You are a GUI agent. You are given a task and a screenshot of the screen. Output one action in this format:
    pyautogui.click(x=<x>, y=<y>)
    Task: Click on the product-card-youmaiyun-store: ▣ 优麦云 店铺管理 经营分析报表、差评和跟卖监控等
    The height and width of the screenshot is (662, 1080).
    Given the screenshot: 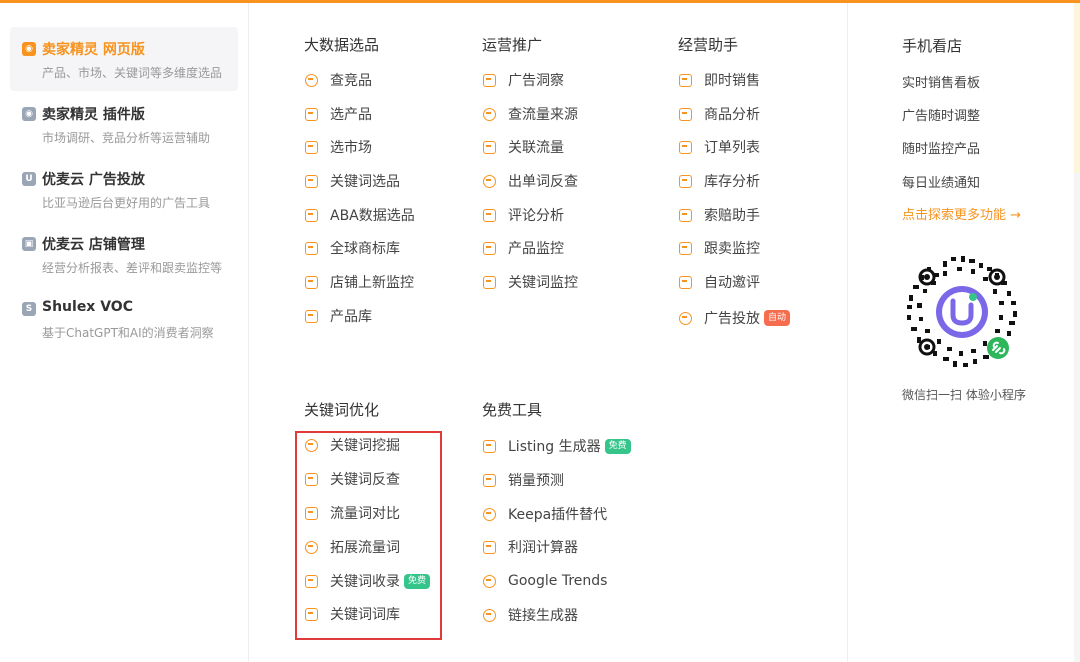 What is the action you would take?
    pyautogui.click(x=124, y=254)
    